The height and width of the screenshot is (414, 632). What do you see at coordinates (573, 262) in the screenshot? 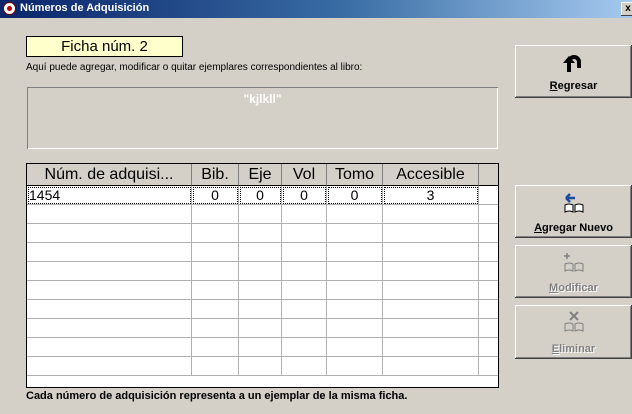
I see `edit-book-icon` at bounding box center [573, 262].